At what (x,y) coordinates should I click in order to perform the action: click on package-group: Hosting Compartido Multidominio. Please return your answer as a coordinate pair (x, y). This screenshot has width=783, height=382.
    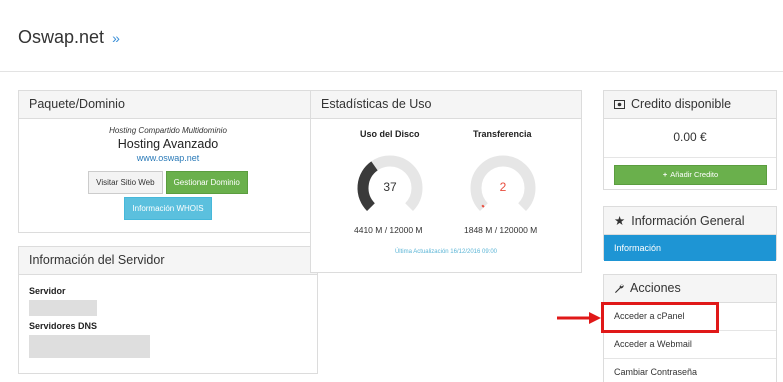
    Looking at the image, I should click on (168, 130).